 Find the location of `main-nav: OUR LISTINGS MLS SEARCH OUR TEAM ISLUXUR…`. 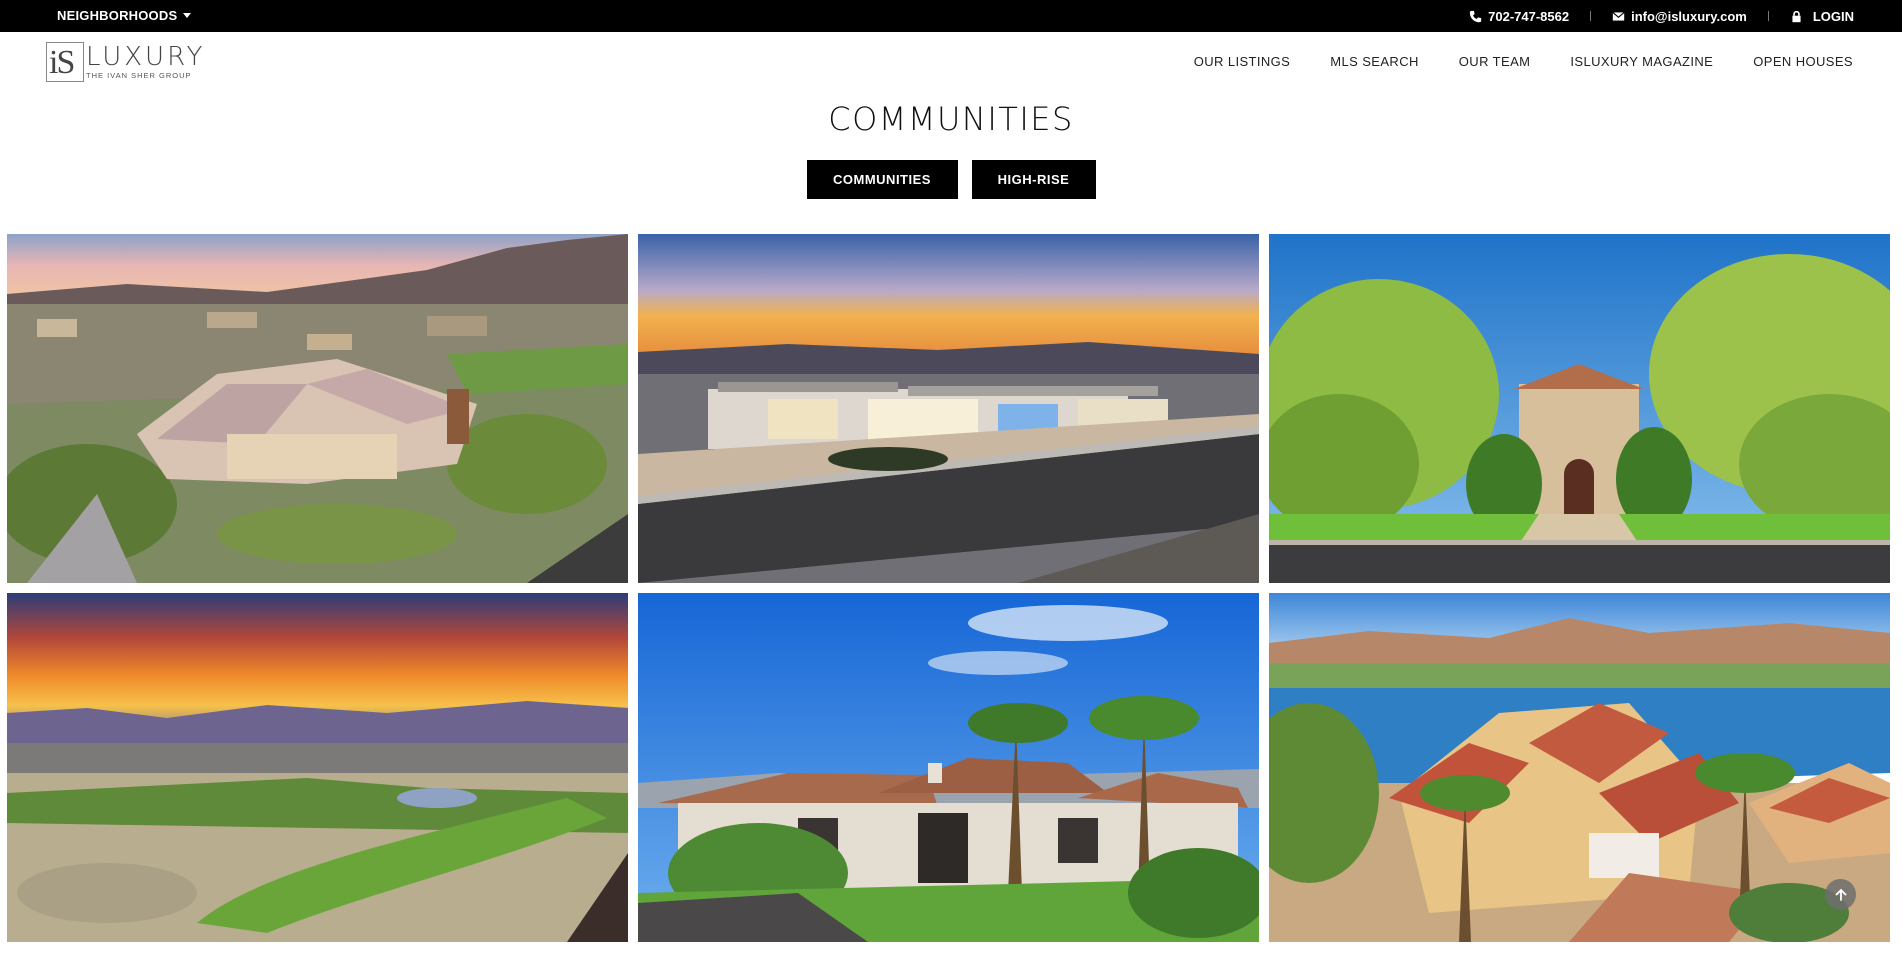

main-nav: OUR LISTINGS MLS SEARCH OUR TEAM ISLUXUR… is located at coordinates (1523, 61).